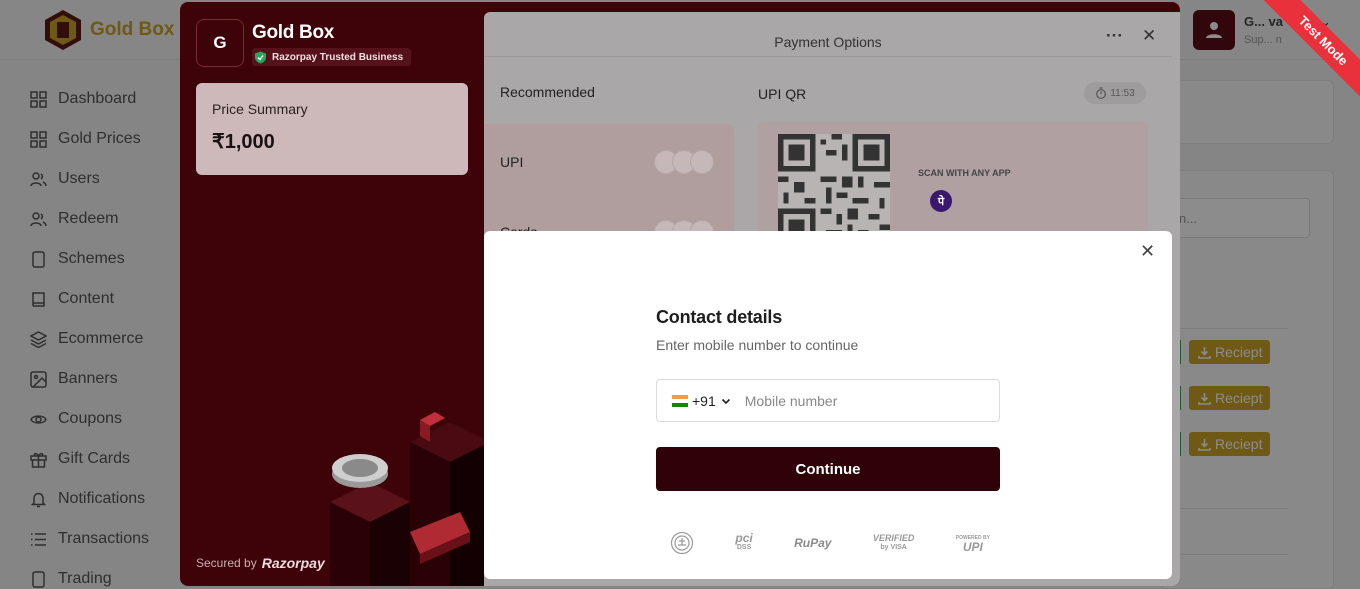  What do you see at coordinates (757, 345) in the screenshot?
I see `modal-subtitle: Enter mobile number to continue` at bounding box center [757, 345].